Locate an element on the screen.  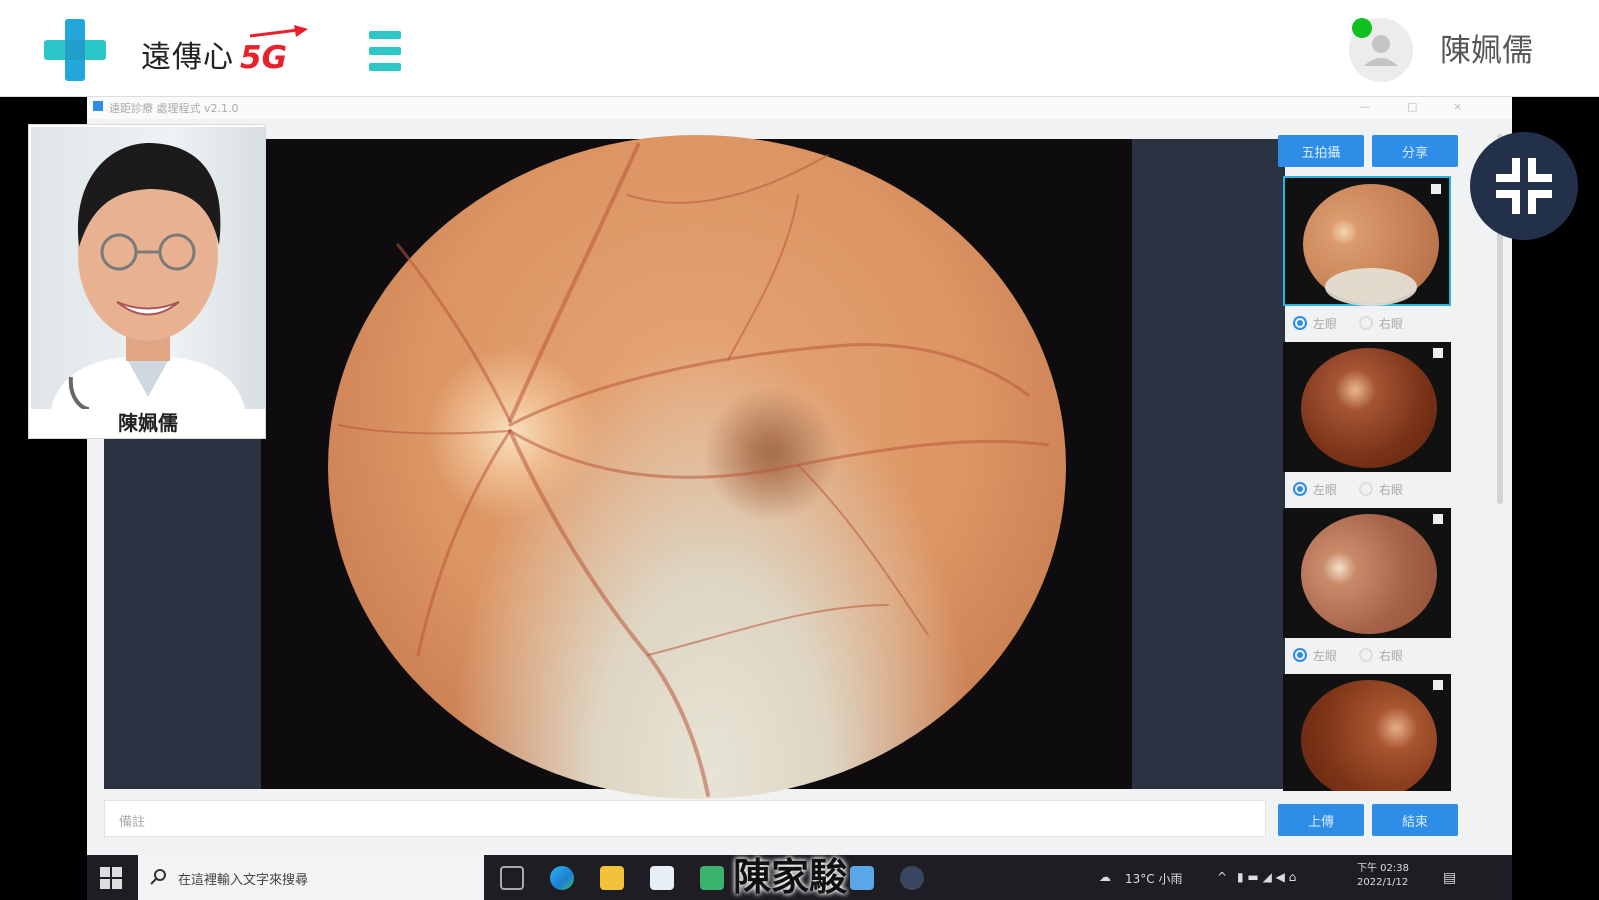
thumbnail-list: 左眼 右眼 左眼 右眼 左眼 右眼 is located at coordinates (1377, 482).